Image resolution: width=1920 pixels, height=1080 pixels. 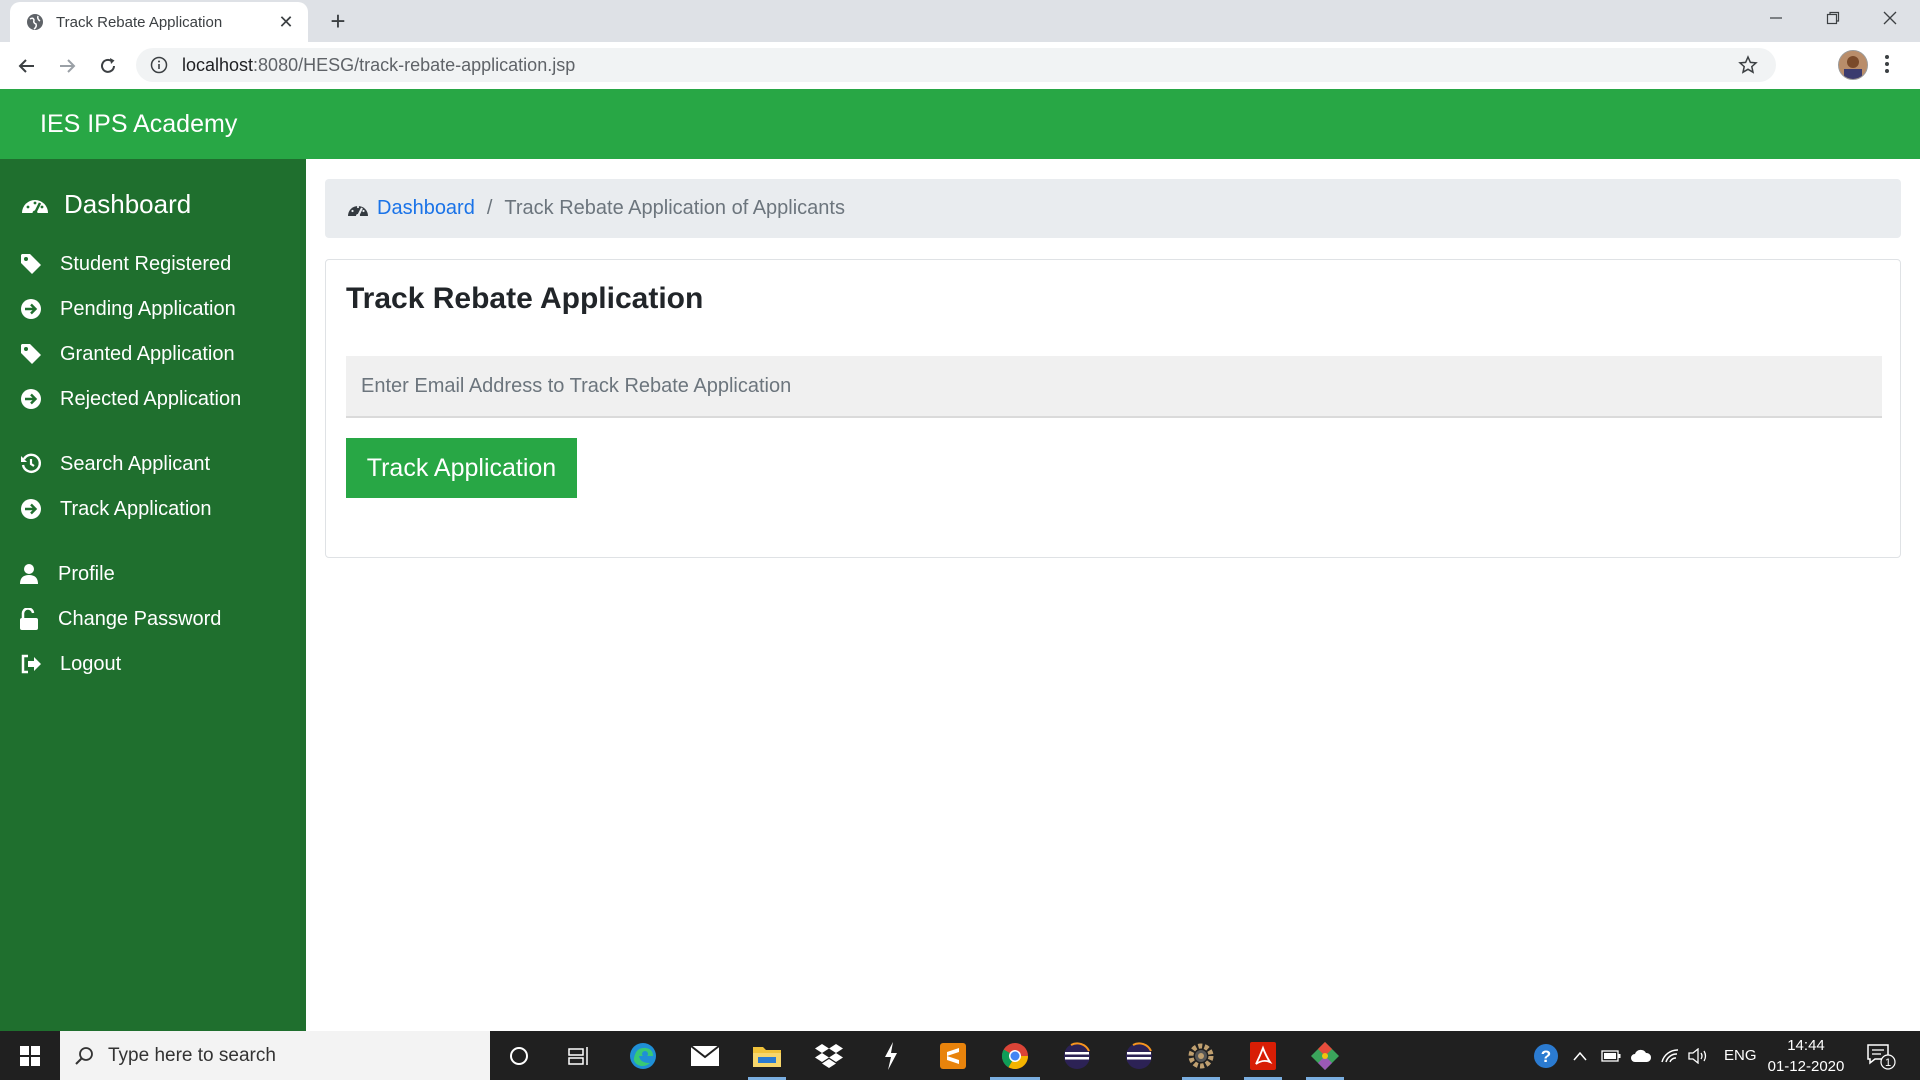 What do you see at coordinates (138, 124) in the screenshot?
I see `brand-title: IES IPS Academy` at bounding box center [138, 124].